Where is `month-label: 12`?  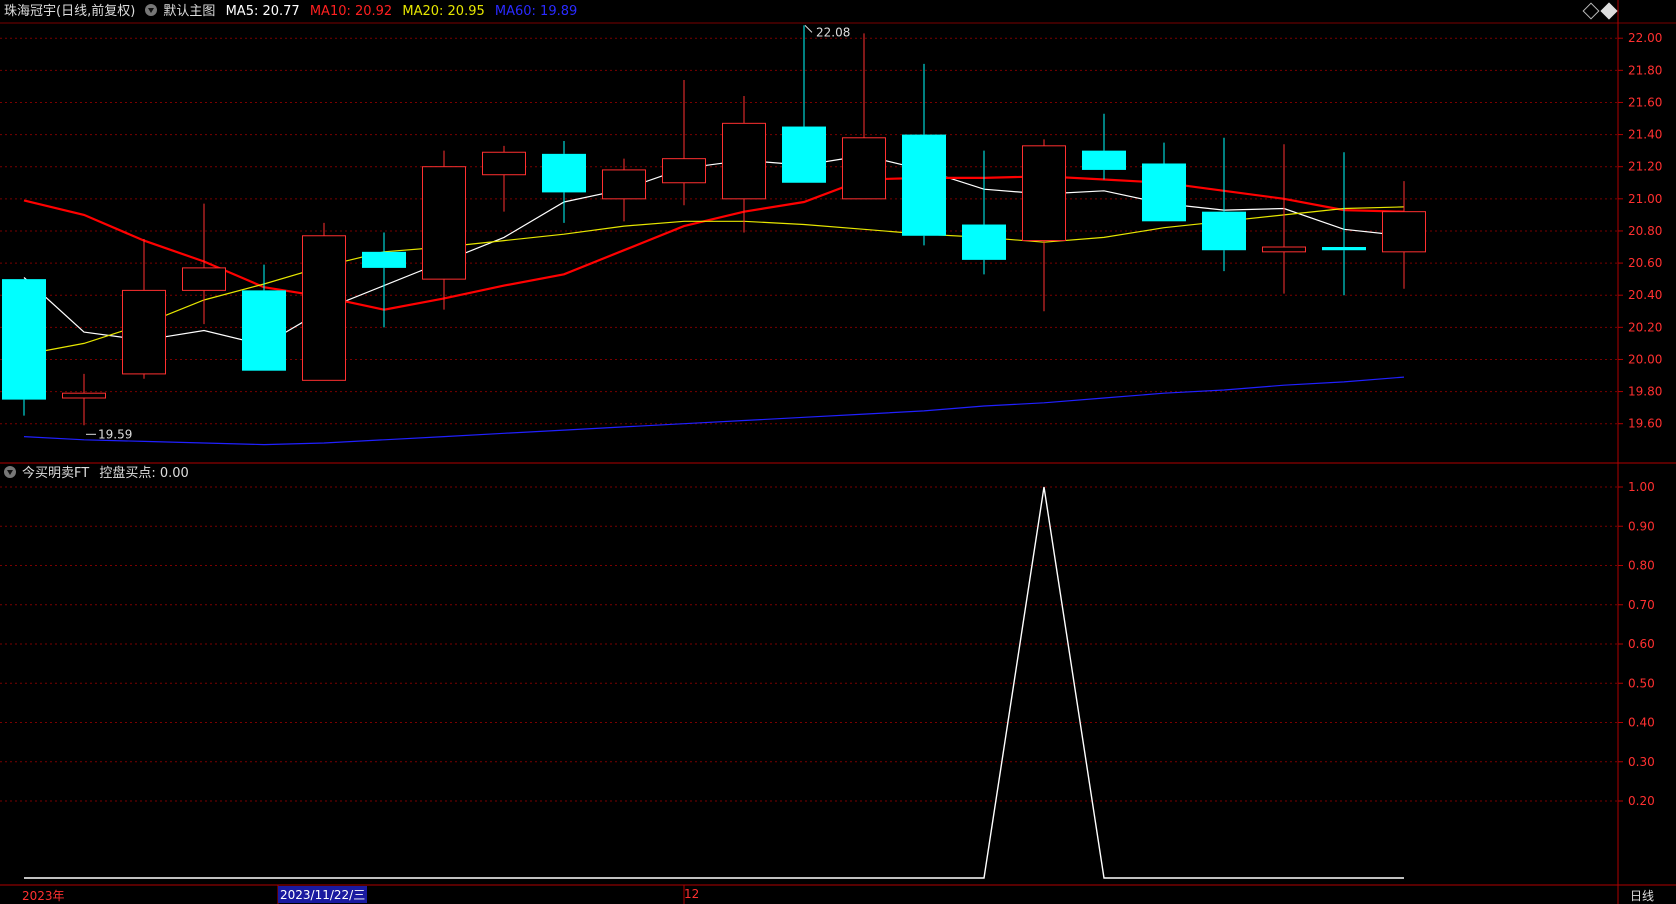 month-label: 12 is located at coordinates (692, 894).